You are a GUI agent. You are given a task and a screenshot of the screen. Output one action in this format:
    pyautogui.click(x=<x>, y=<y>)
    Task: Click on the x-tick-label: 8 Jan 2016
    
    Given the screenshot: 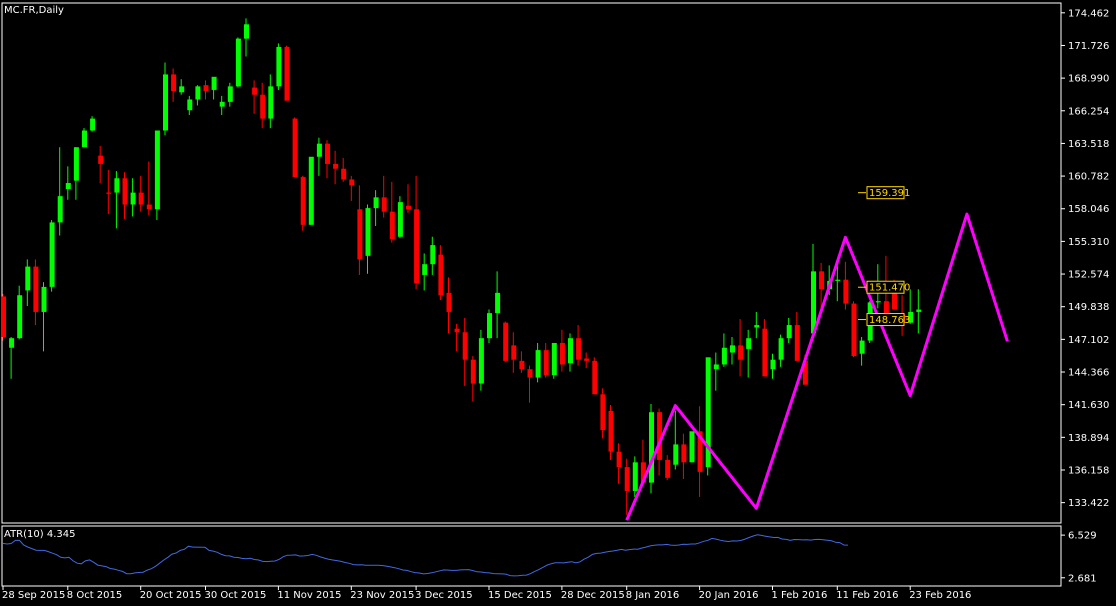 What is the action you would take?
    pyautogui.click(x=653, y=595)
    